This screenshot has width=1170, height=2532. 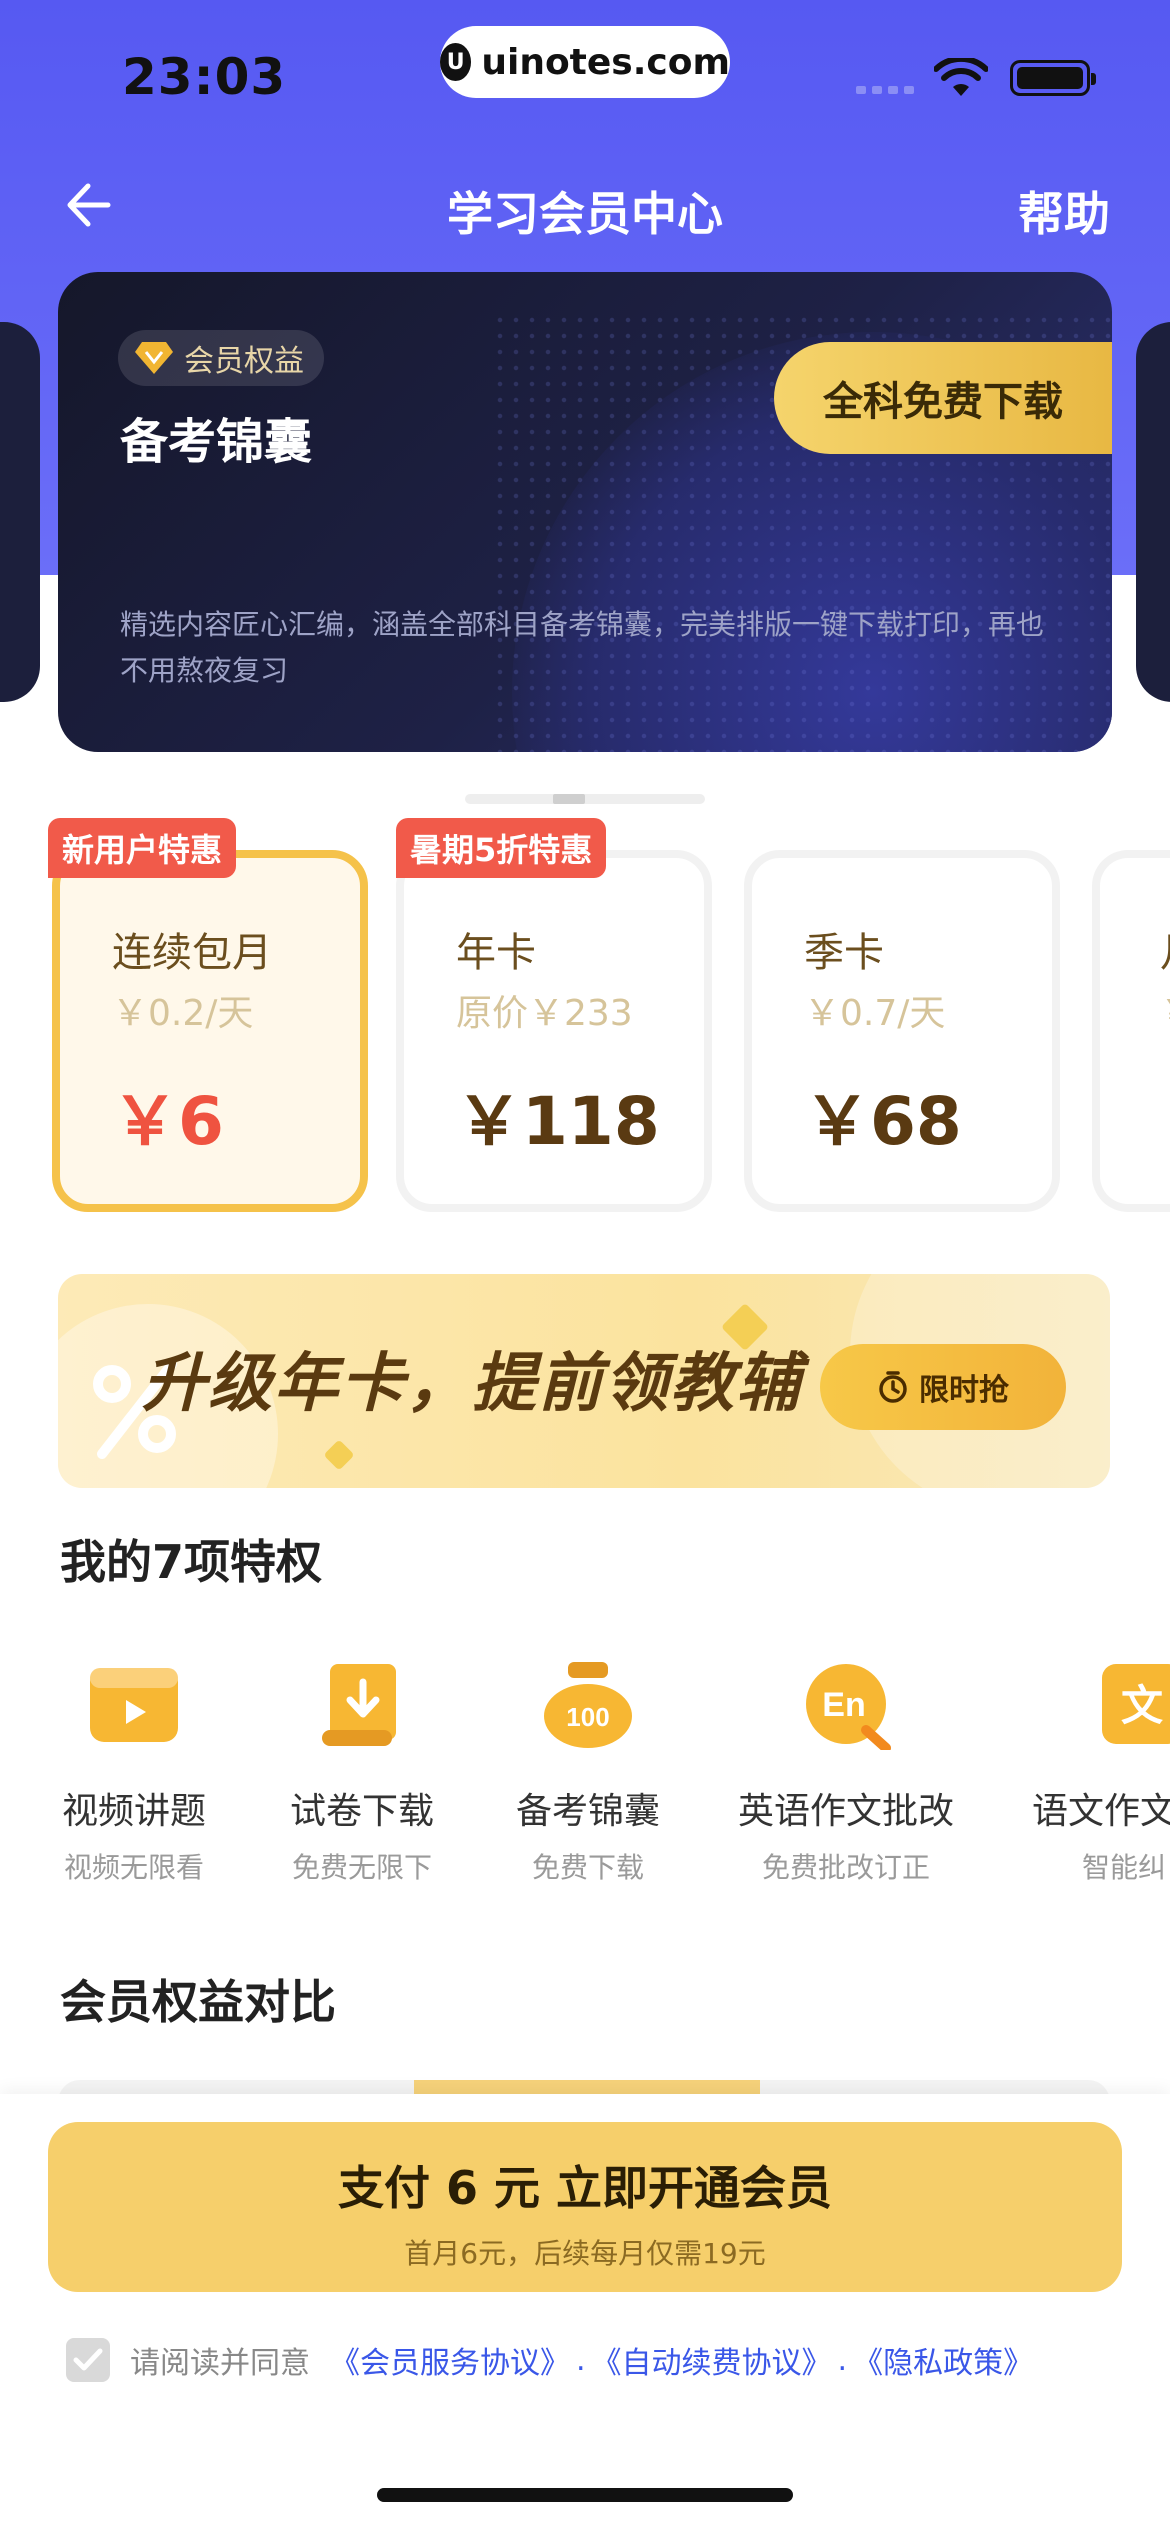 What do you see at coordinates (20, 512) in the screenshot?
I see `carousel-prev-card` at bounding box center [20, 512].